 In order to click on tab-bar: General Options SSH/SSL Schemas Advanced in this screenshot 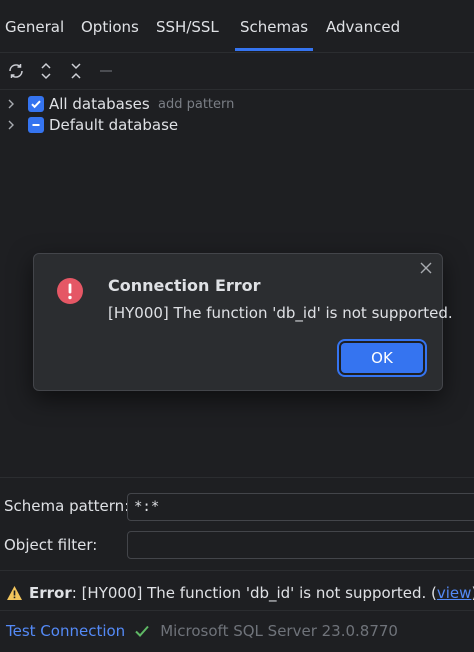, I will do `click(237, 26)`.